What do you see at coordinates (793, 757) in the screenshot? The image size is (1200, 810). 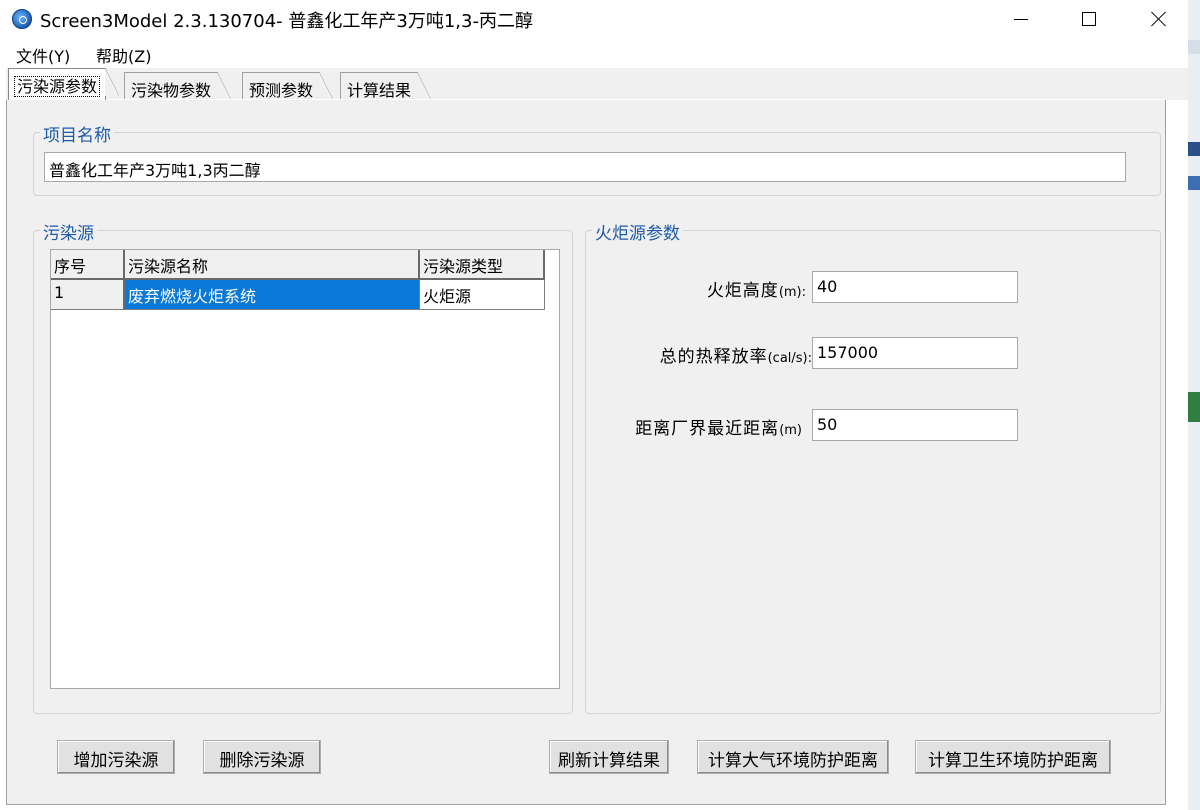 I see `calc-atmospheric-distance-button: 计算大气环境防护距离` at bounding box center [793, 757].